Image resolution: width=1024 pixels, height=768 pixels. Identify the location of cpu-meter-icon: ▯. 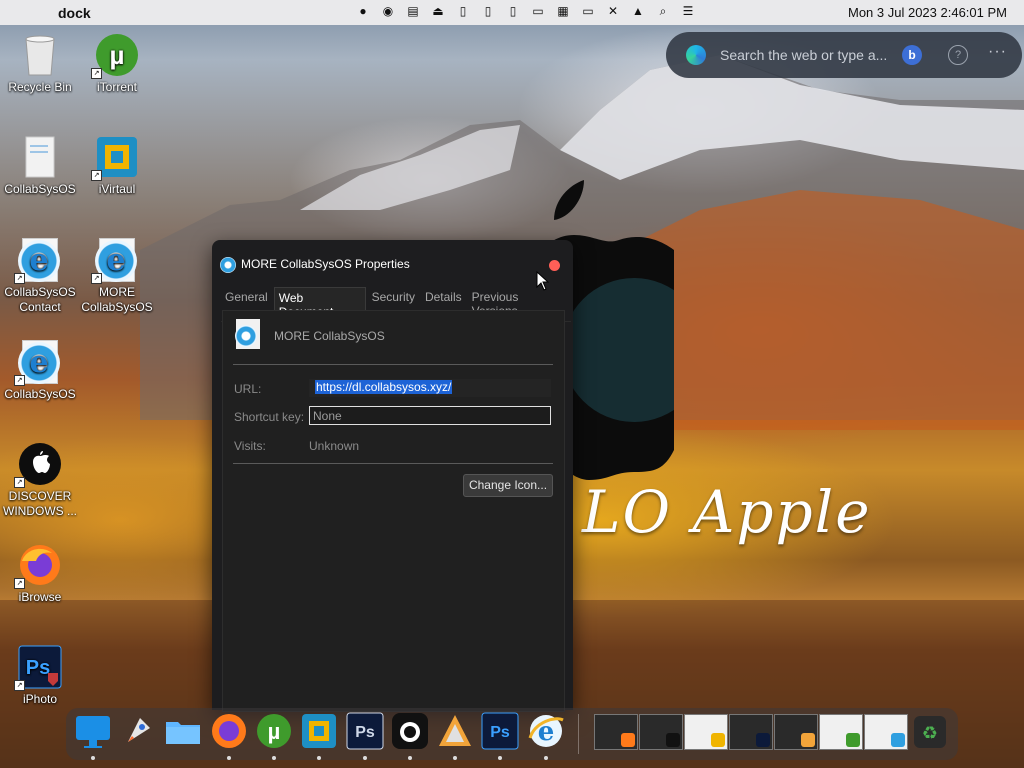
(513, 11).